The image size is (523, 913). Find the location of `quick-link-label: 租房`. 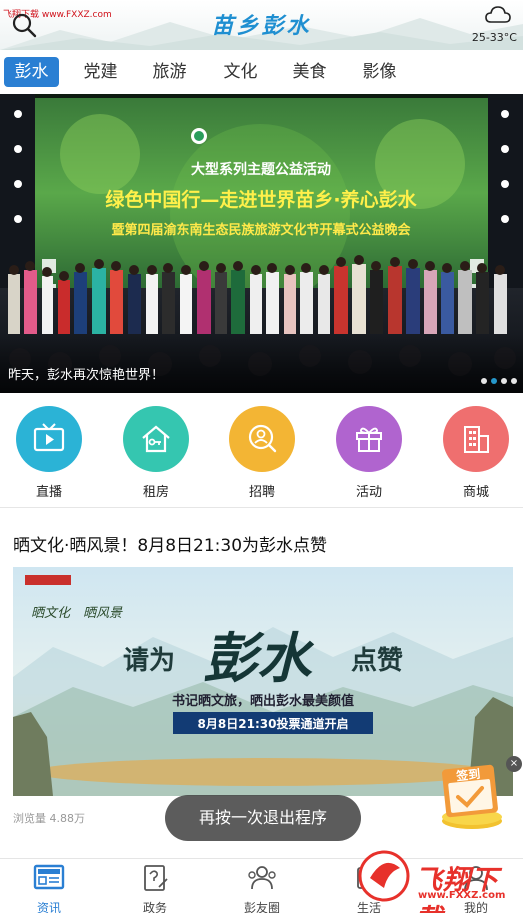

quick-link-label: 租房 is located at coordinates (155, 492).